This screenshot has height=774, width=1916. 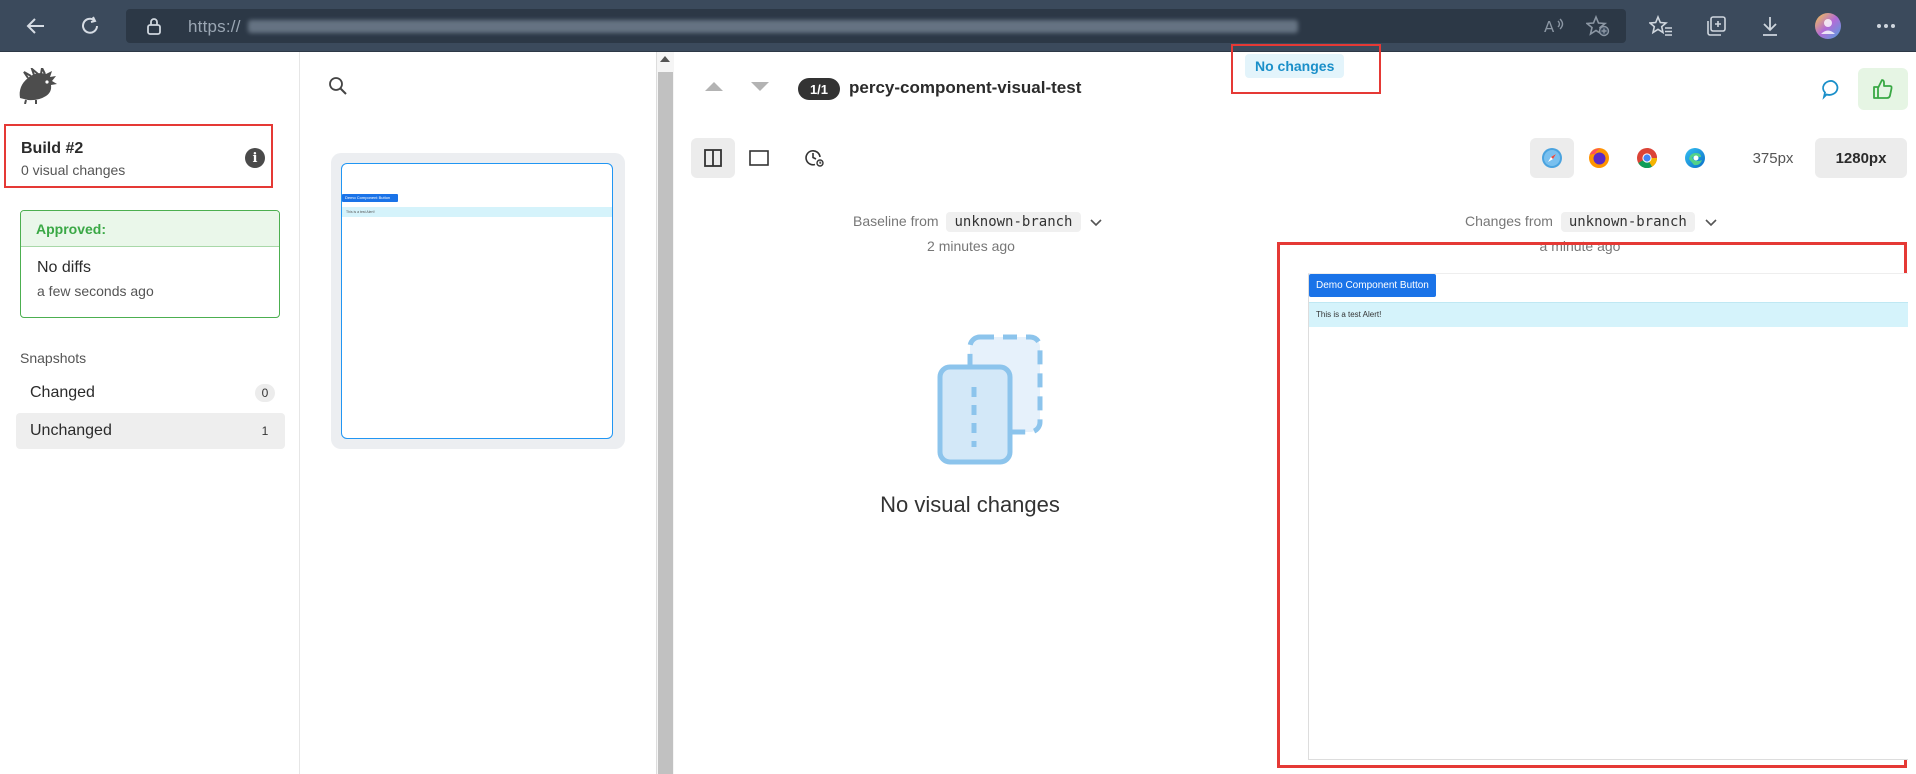 I want to click on snapshot-counter: 1/1, so click(x=819, y=89).